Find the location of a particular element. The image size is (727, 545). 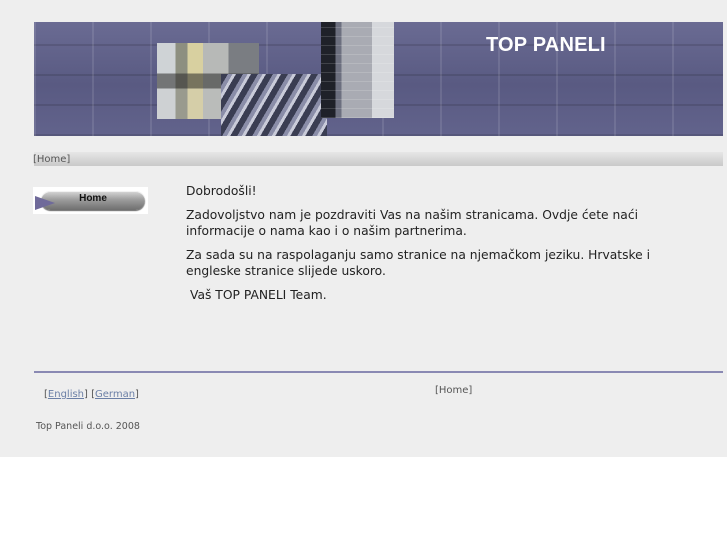

nav-home-label: Home is located at coordinates (93, 198).